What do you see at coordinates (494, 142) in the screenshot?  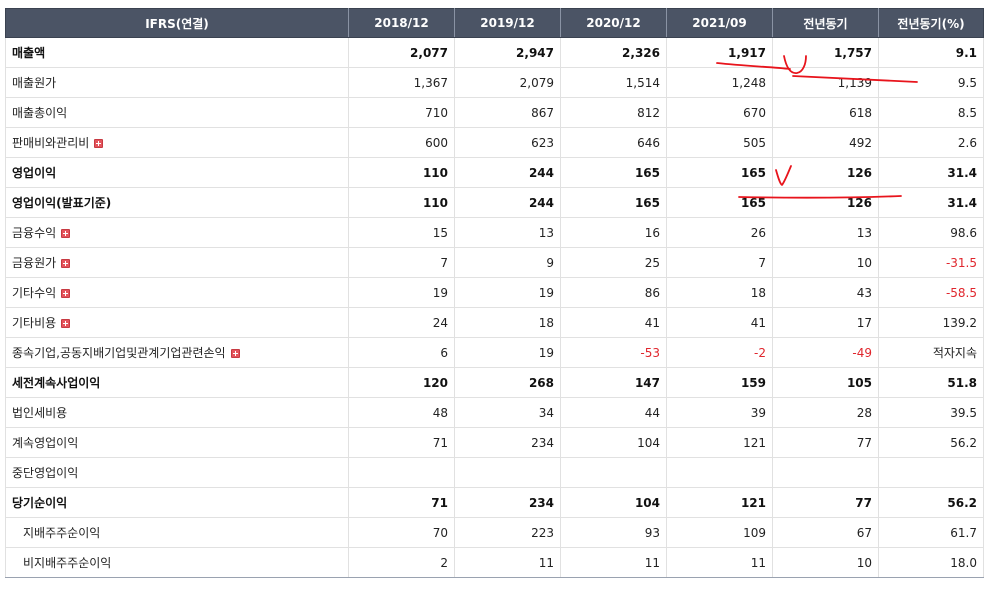 I see `table-row: 판매비와관리비 600 623 646 505 492 2.6` at bounding box center [494, 142].